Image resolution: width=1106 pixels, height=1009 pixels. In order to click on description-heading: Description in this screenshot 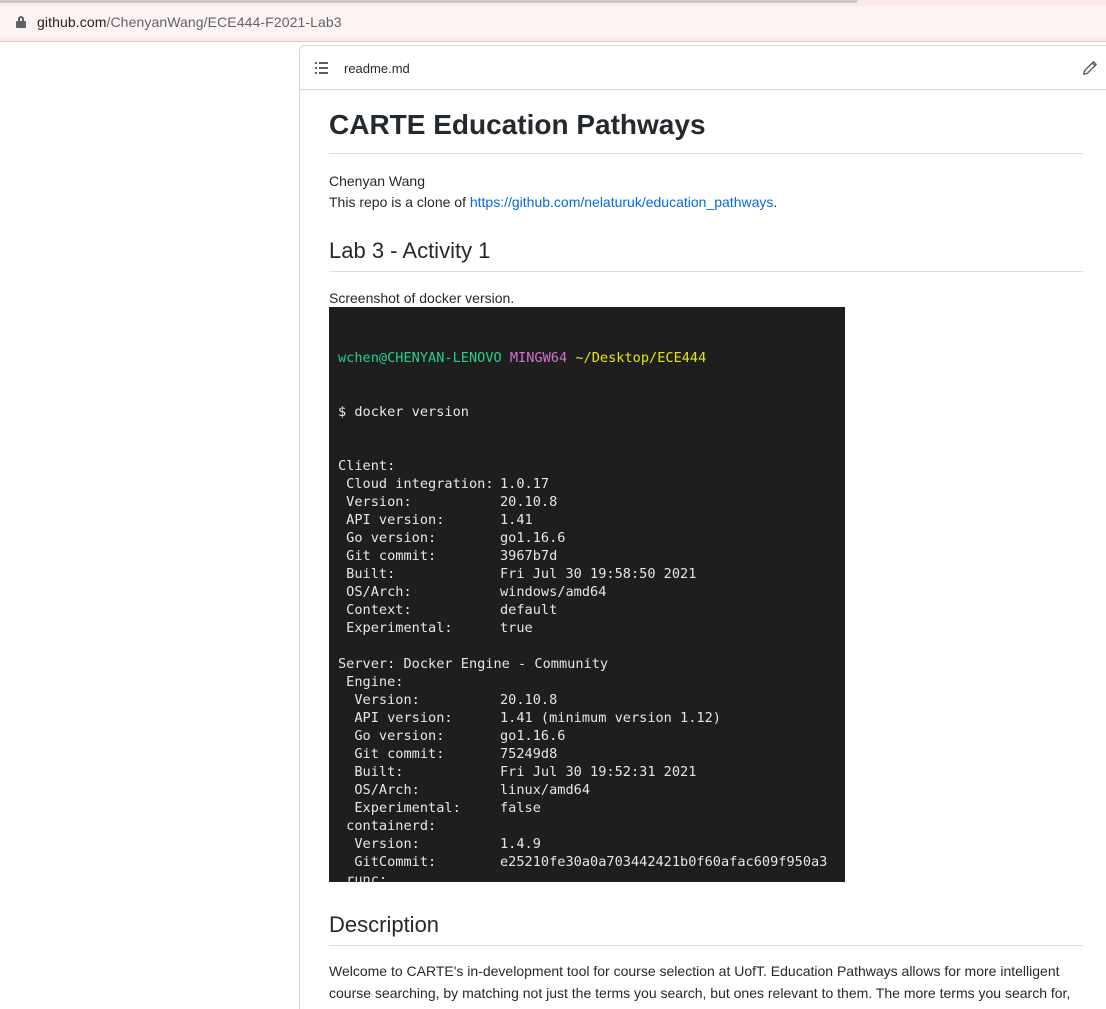, I will do `click(706, 928)`.